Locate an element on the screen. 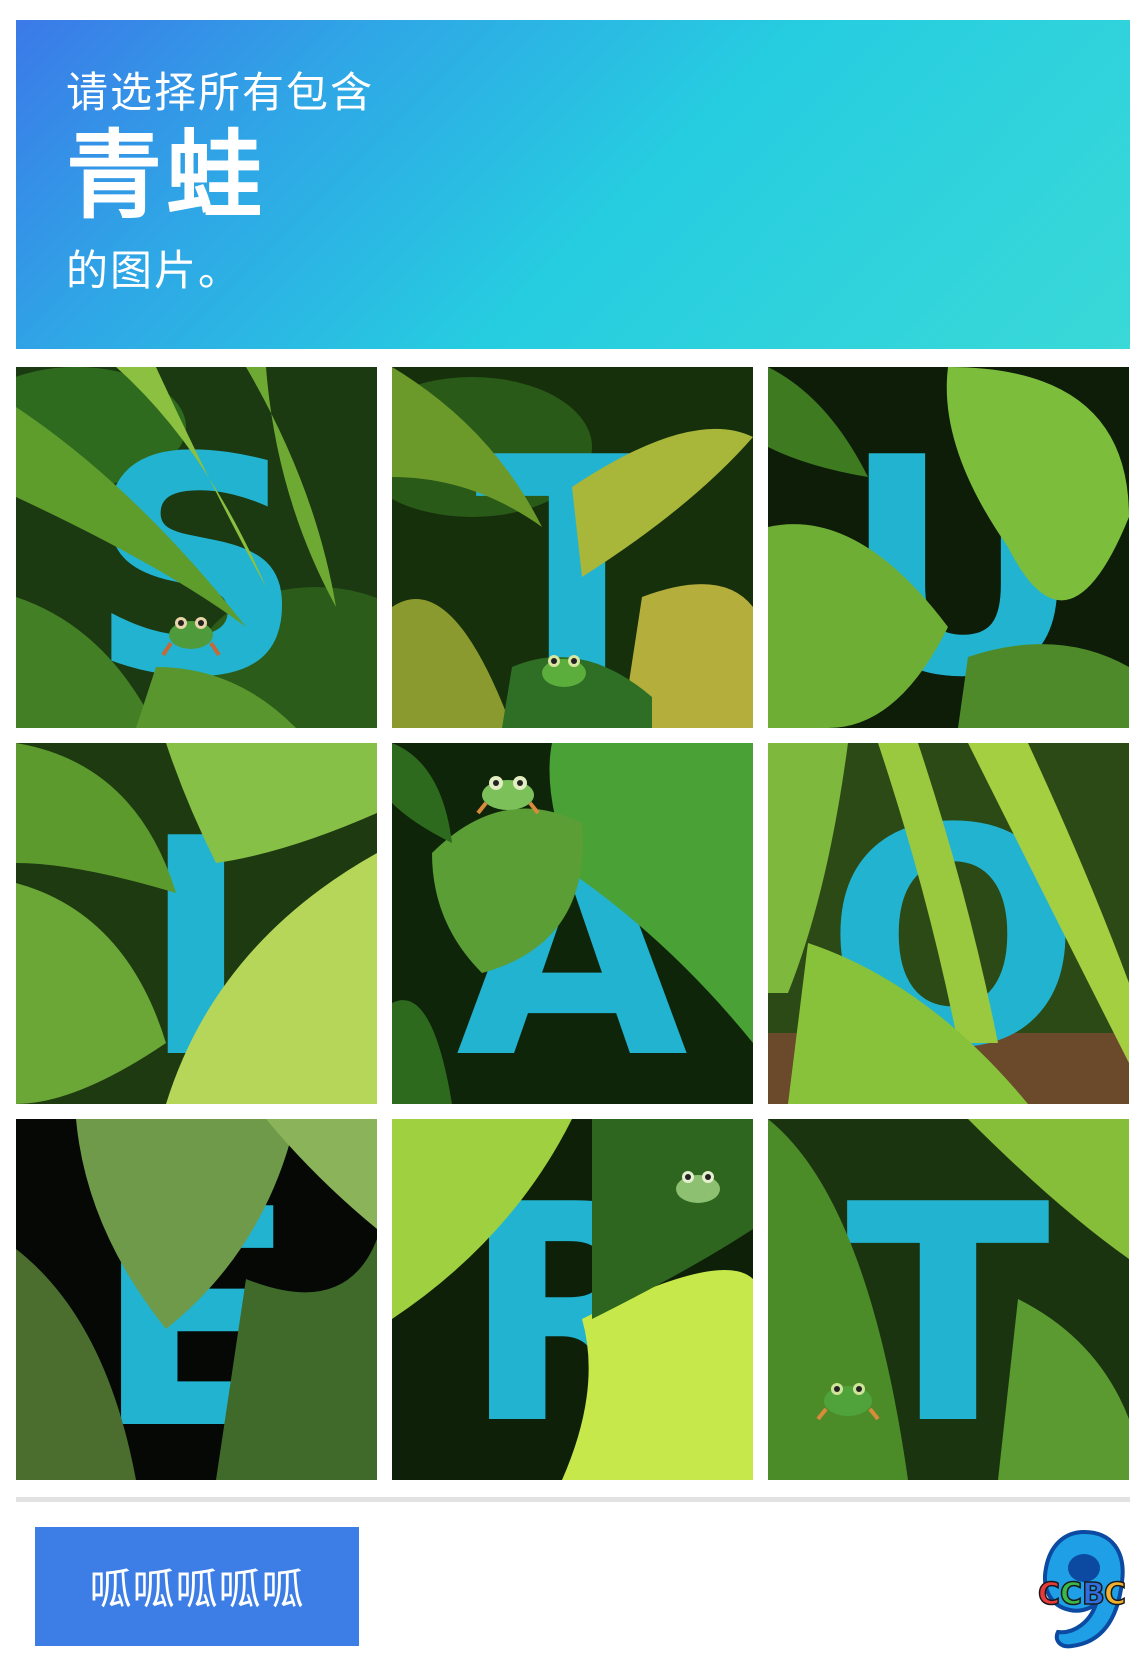  image-tile-1: S is located at coordinates (196, 547).